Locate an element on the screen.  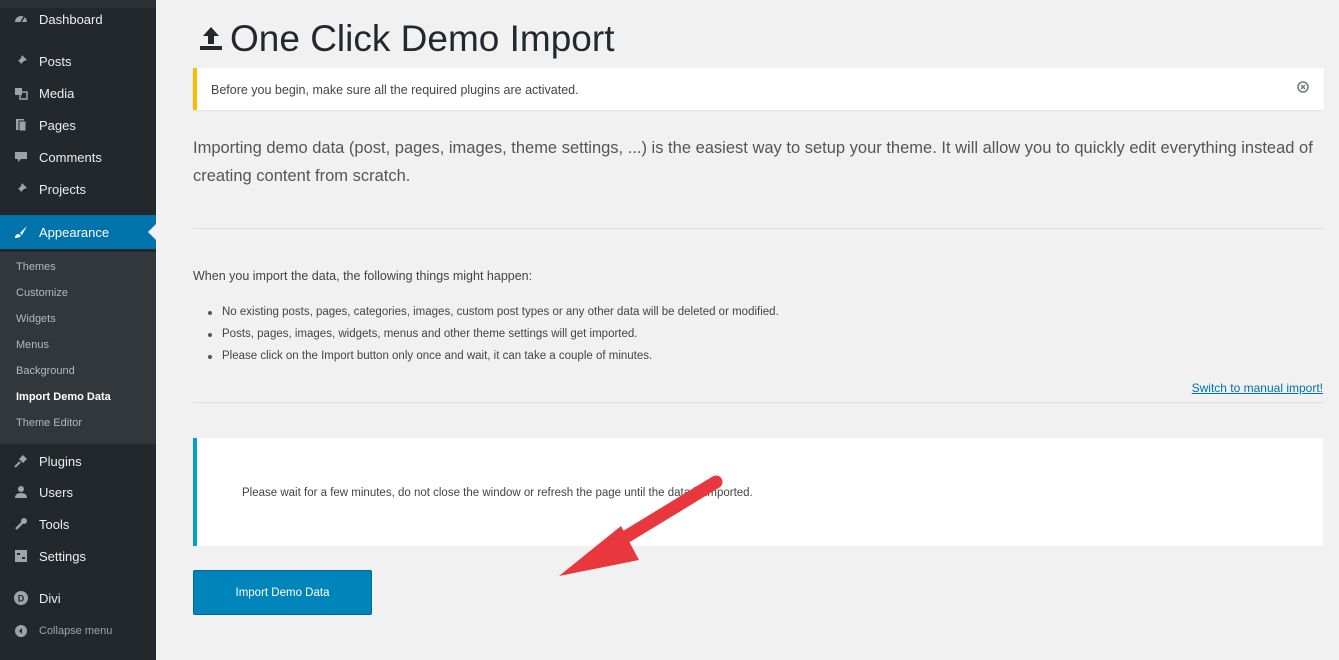
menu-item-label: Users is located at coordinates (56, 492).